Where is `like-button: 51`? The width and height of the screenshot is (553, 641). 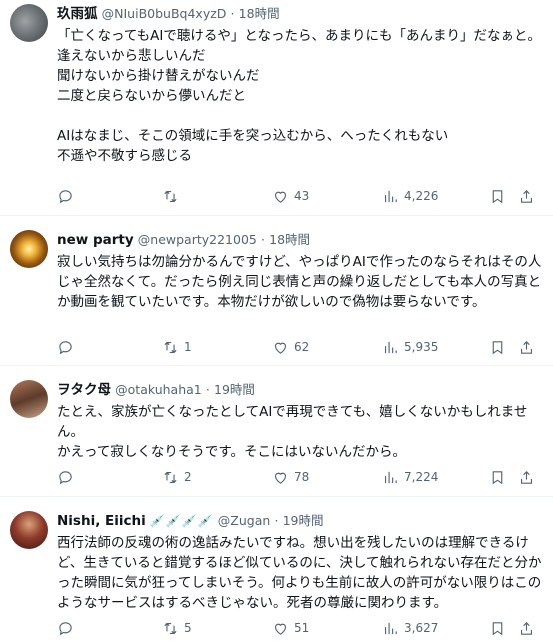
like-button: 51 is located at coordinates (290, 628).